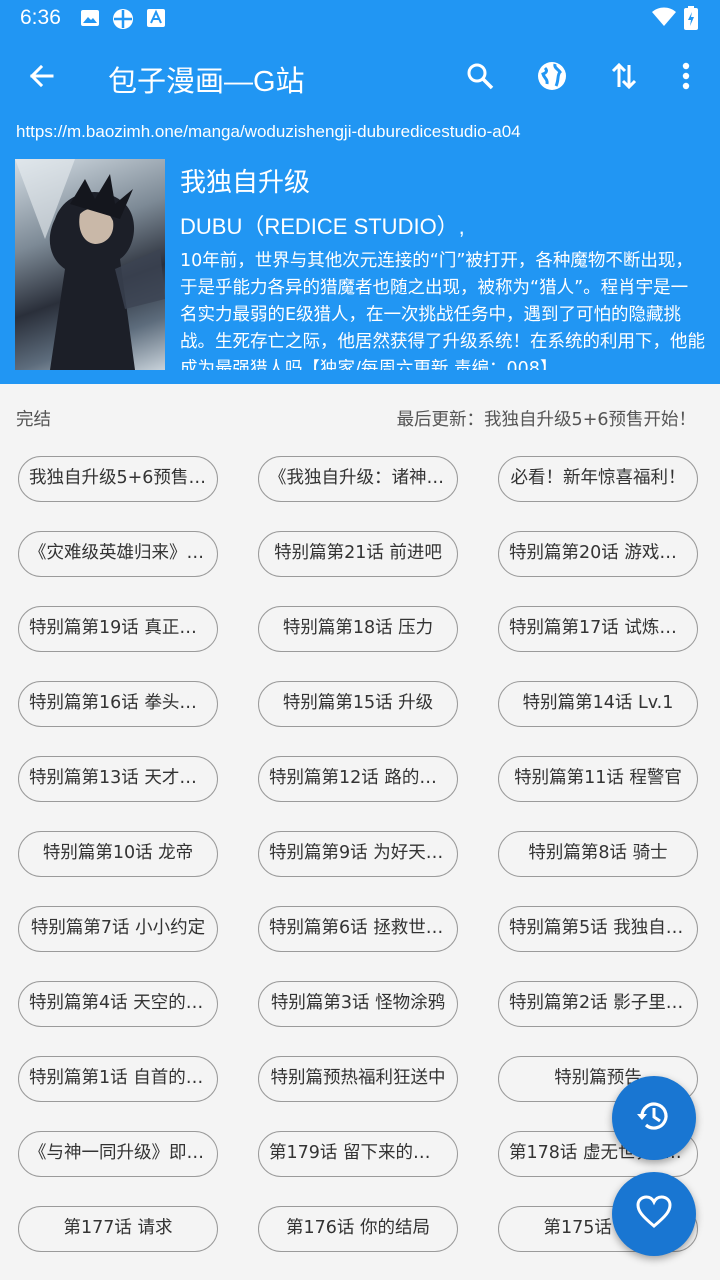 Image resolution: width=720 pixels, height=1280 pixels. Describe the element at coordinates (358, 554) in the screenshot. I see `chapter-chip: 特别篇第21话 前进吧` at that location.